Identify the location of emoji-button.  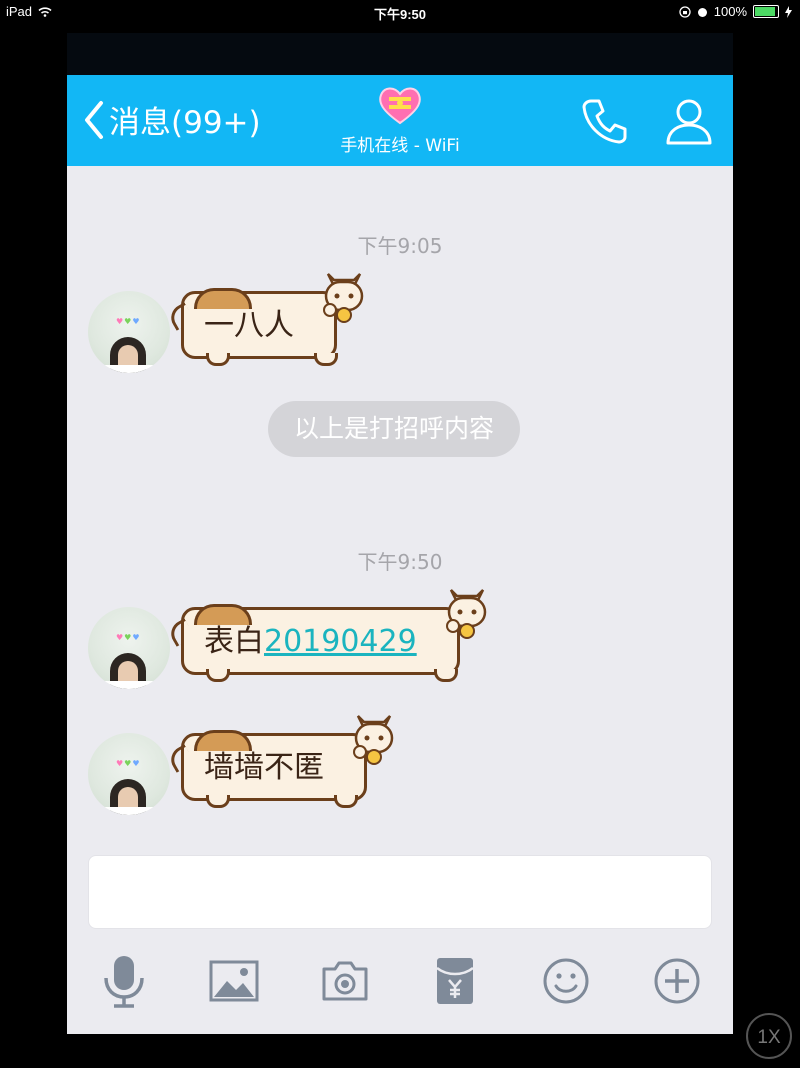
(566, 981).